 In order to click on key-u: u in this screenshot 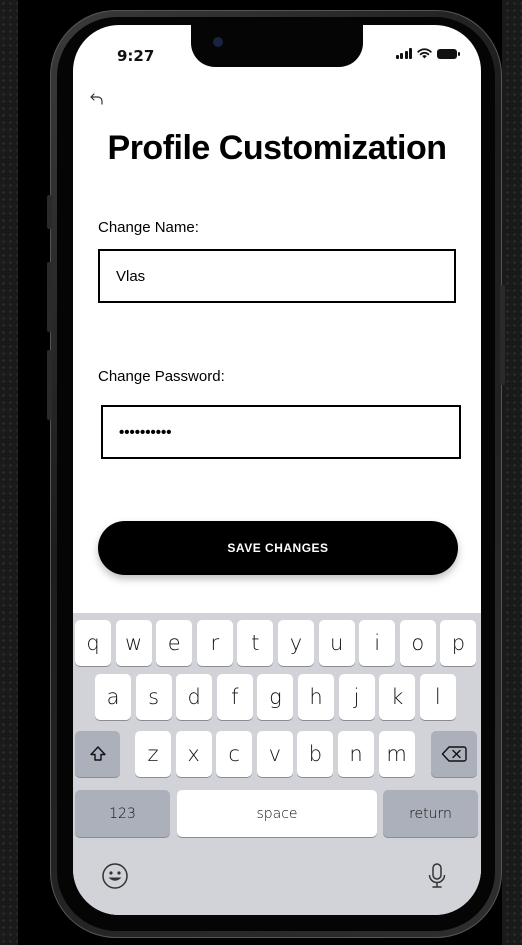, I will do `click(336, 643)`.